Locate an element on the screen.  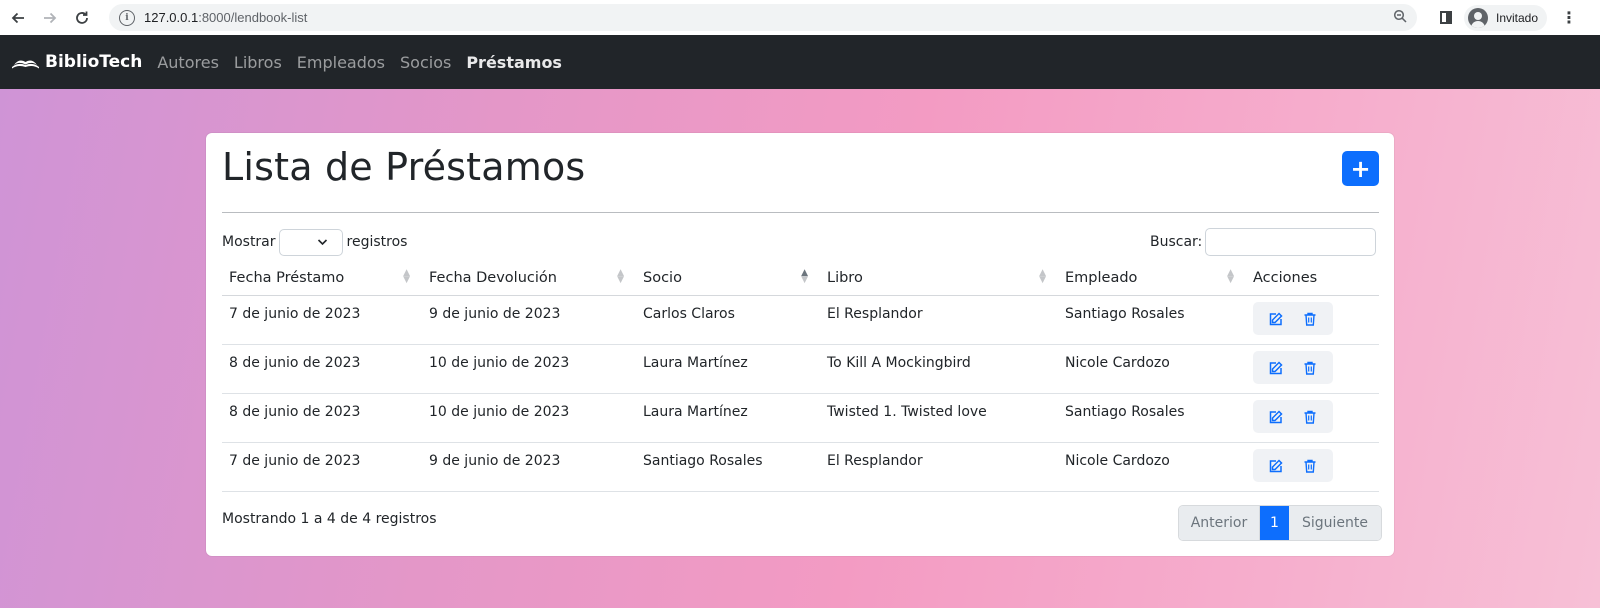
url-path: :8000/lendbook-list is located at coordinates (253, 17).